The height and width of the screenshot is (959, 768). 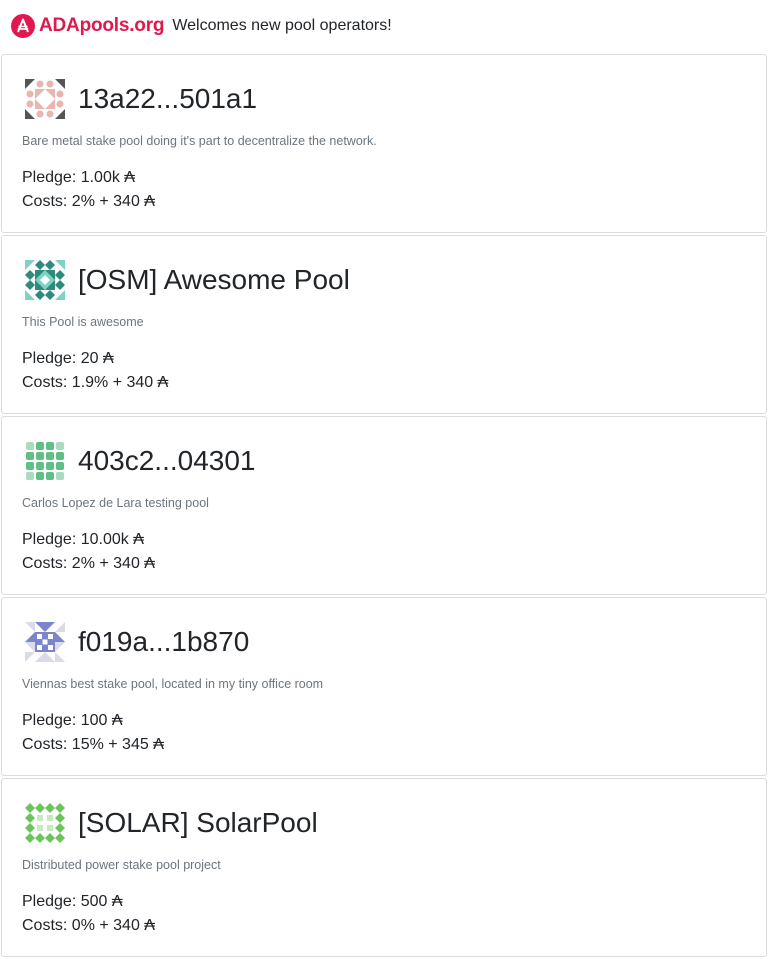 What do you see at coordinates (95, 382) in the screenshot?
I see `pool-costs: Costs: 1.9% + 340 ₳` at bounding box center [95, 382].